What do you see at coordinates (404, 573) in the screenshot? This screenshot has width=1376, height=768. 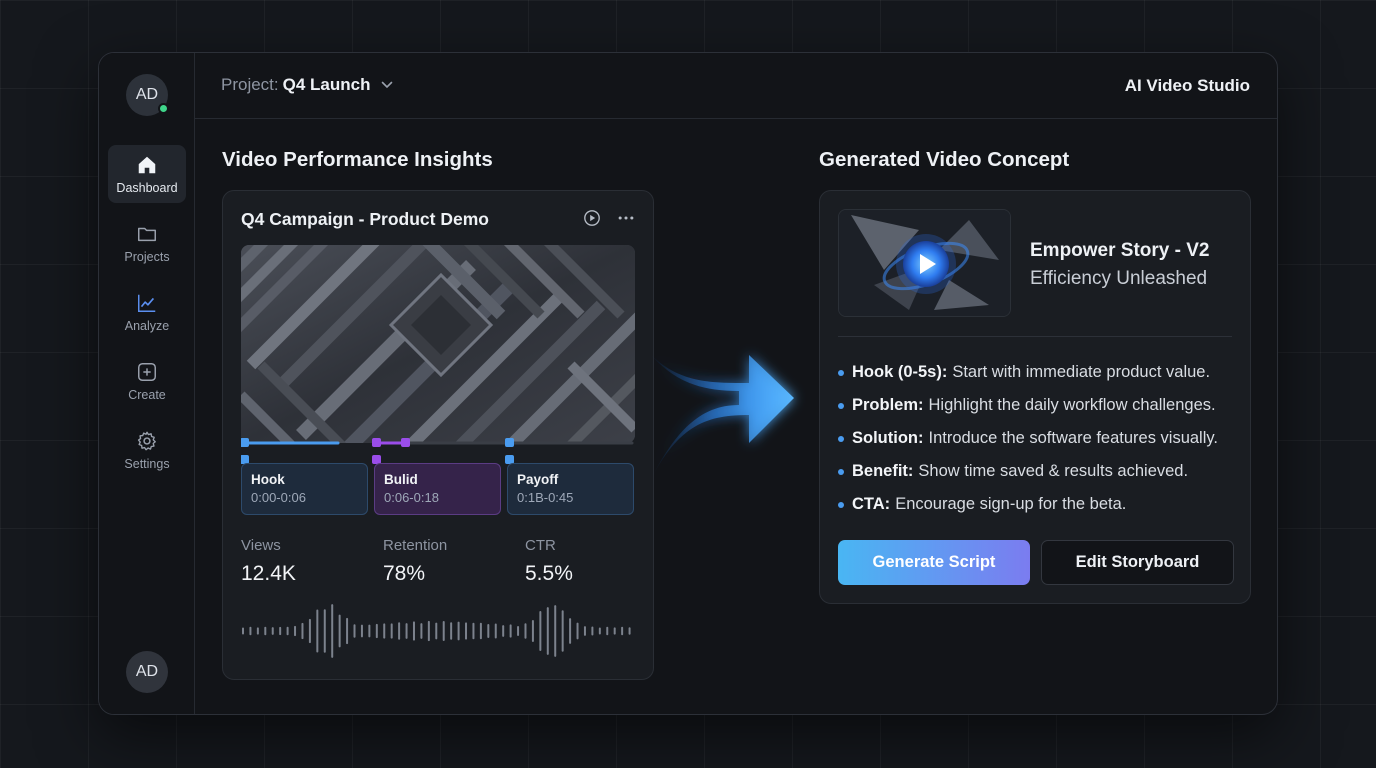 I see `metric-value: 78%` at bounding box center [404, 573].